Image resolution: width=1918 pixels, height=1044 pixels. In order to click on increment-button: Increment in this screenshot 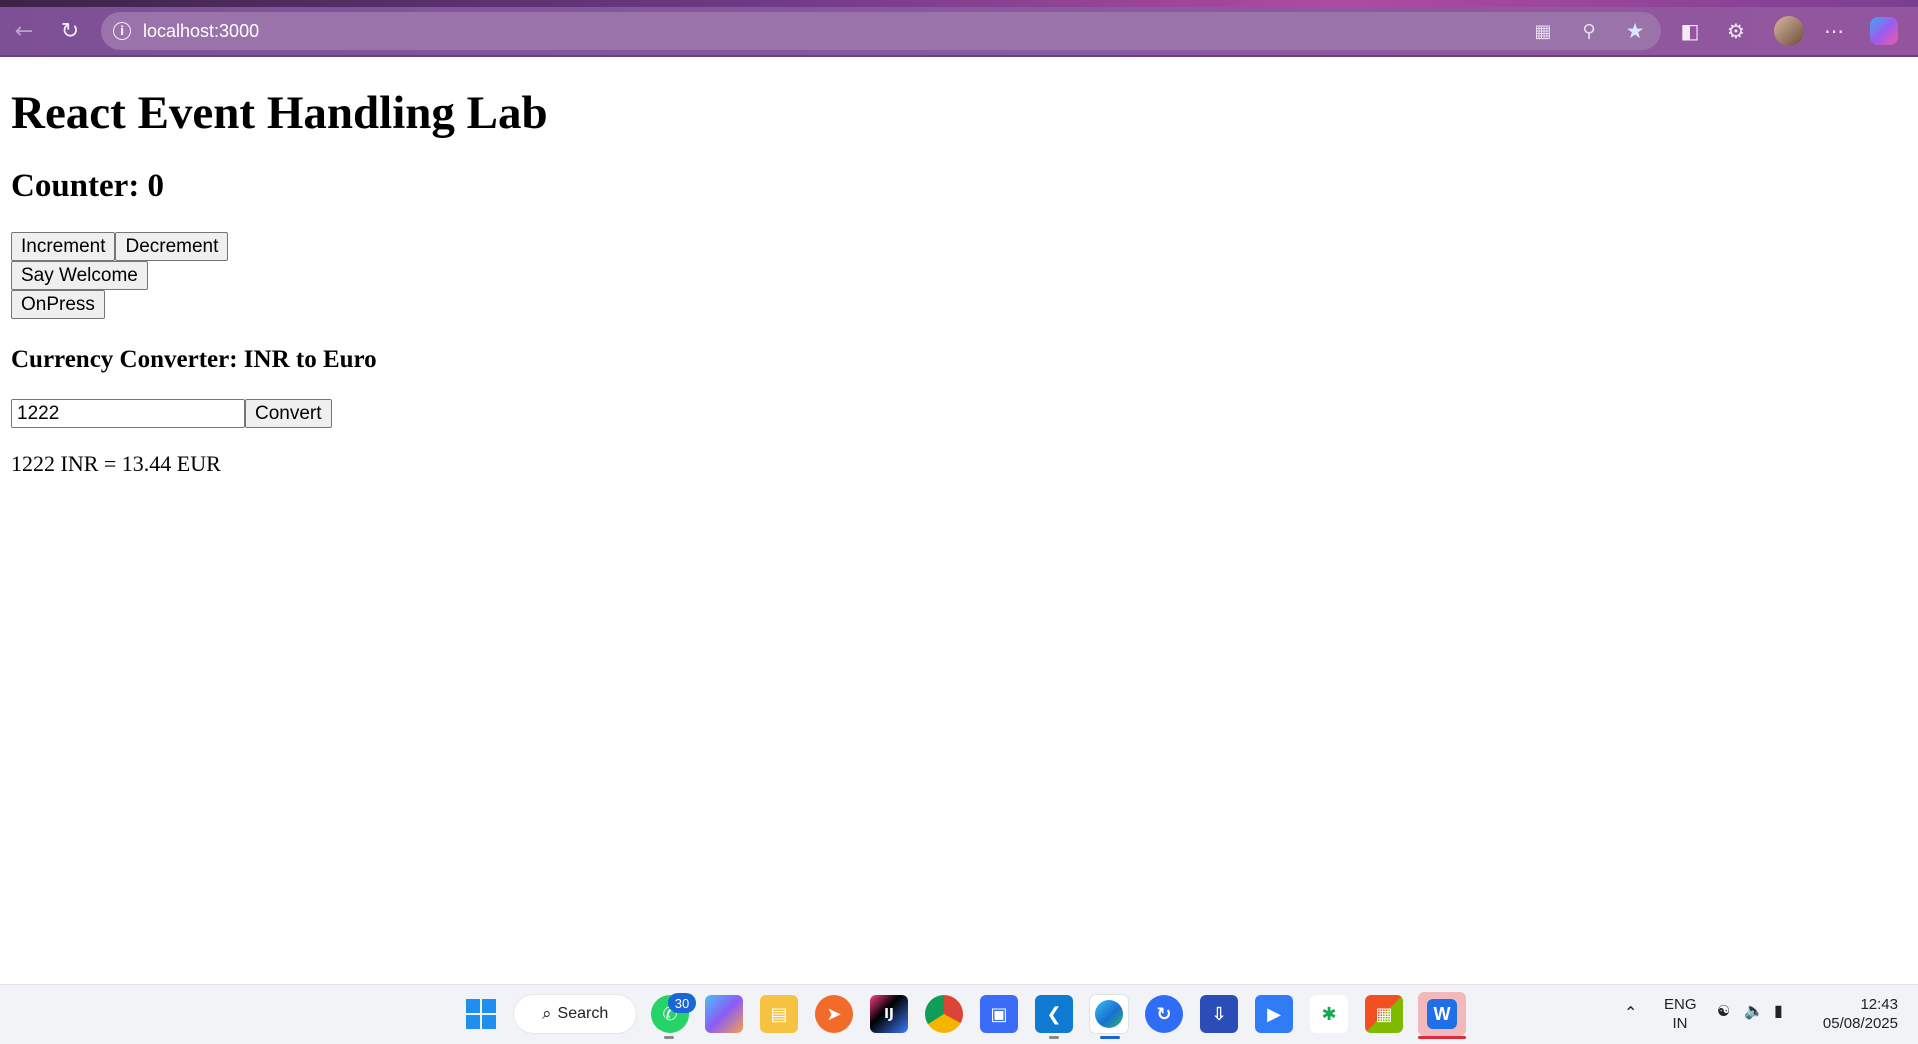, I will do `click(63, 246)`.